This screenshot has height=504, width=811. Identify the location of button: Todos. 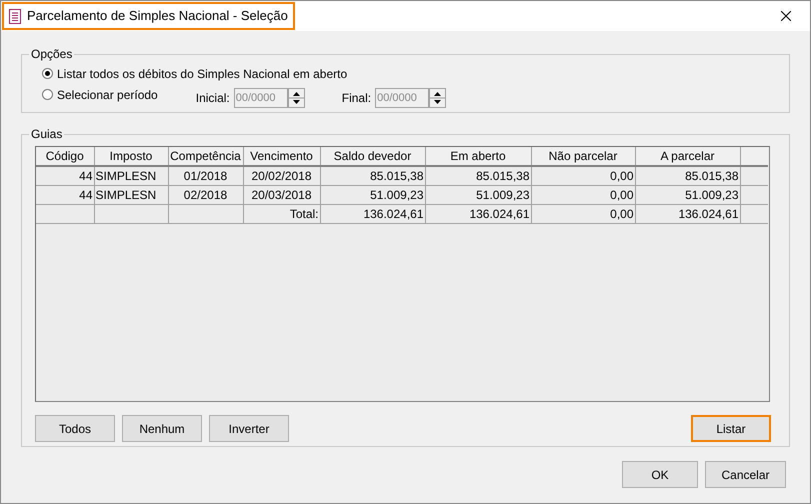
(75, 428).